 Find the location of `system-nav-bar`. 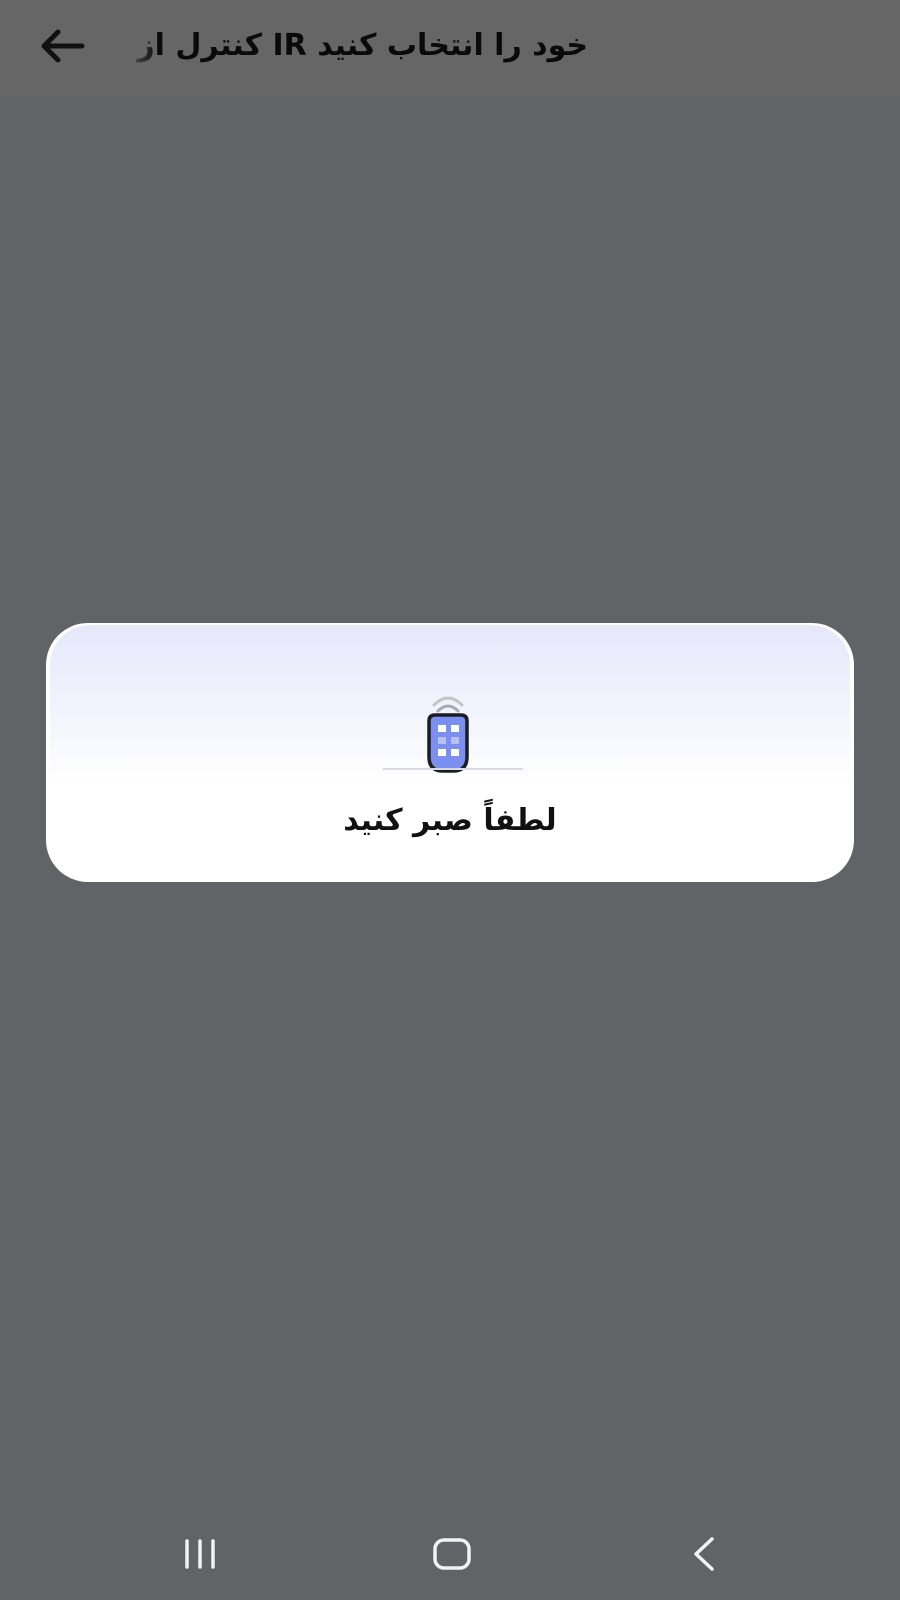

system-nav-bar is located at coordinates (450, 1554).